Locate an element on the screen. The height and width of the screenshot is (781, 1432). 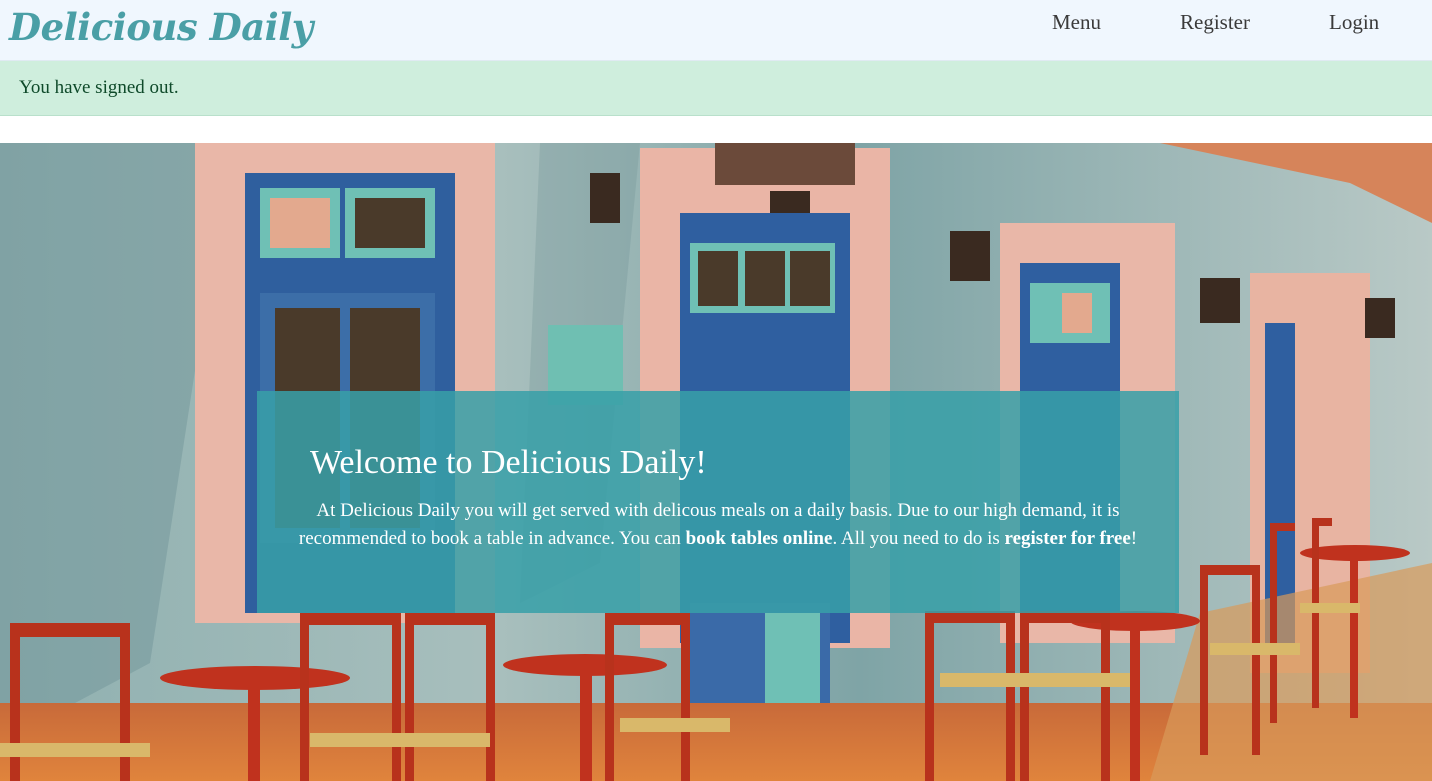
welcome-title: Welcome to Delicious Daily! is located at coordinates (508, 462).